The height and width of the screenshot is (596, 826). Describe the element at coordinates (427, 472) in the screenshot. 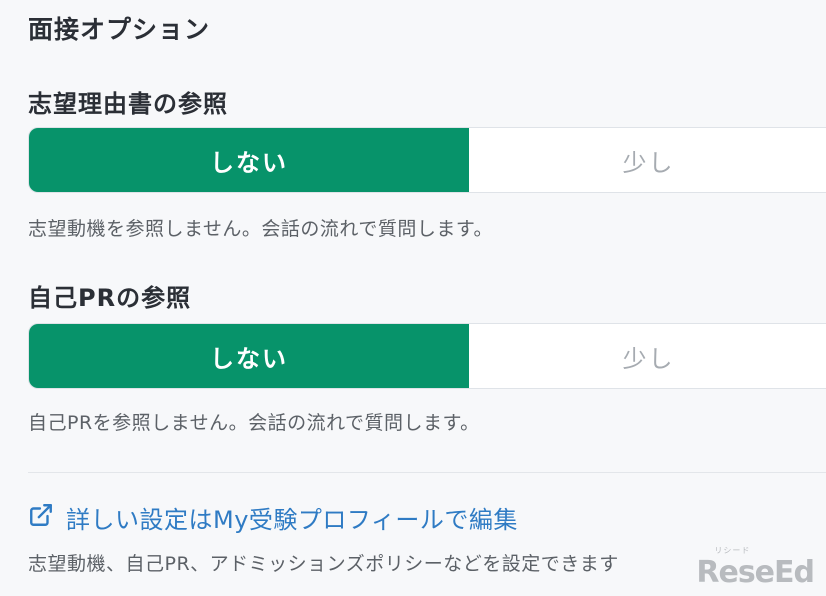

I see `divider` at that location.